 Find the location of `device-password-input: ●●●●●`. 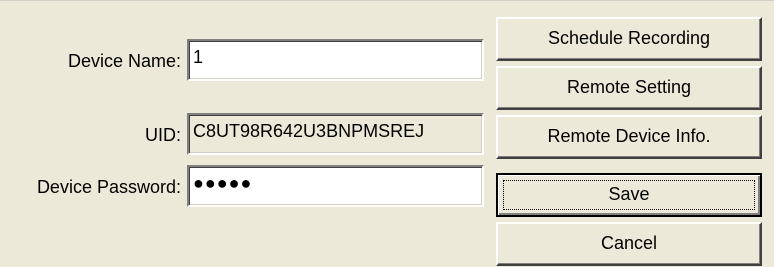

device-password-input: ●●●●● is located at coordinates (335, 186).